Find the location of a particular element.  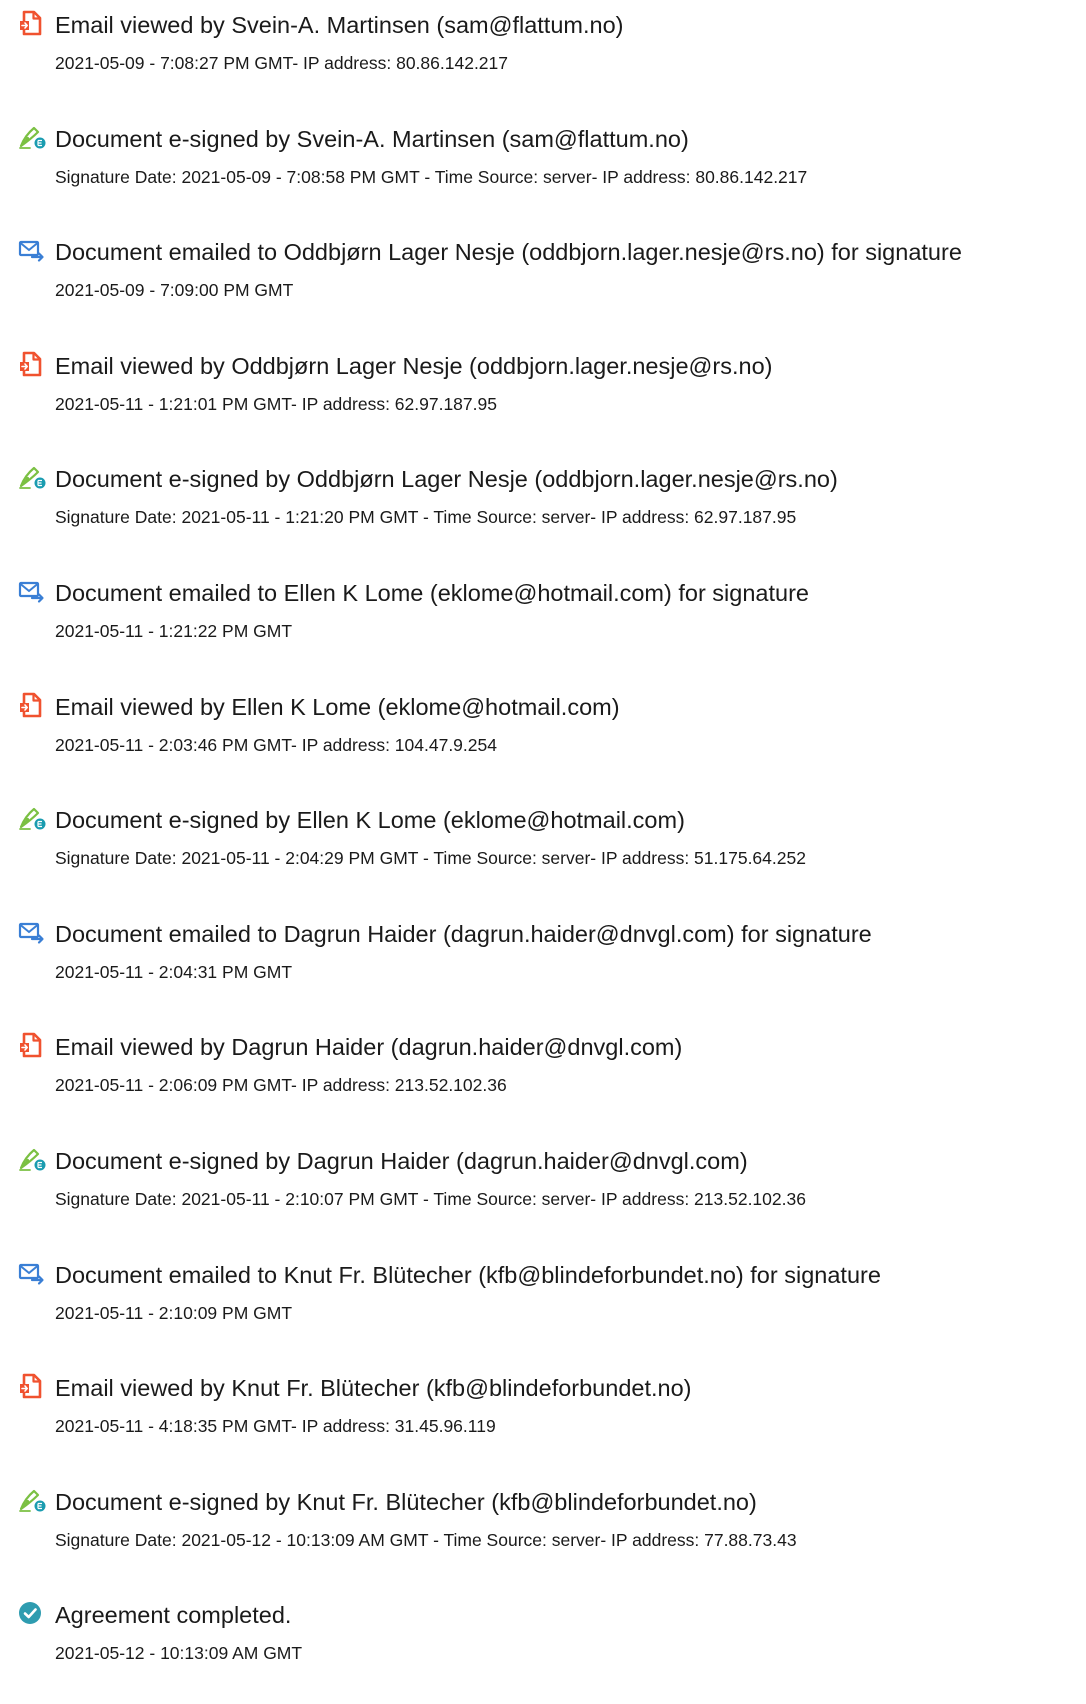

event-detail: 2021-05-11 - 1:21:22 PM GMT is located at coordinates (174, 630).